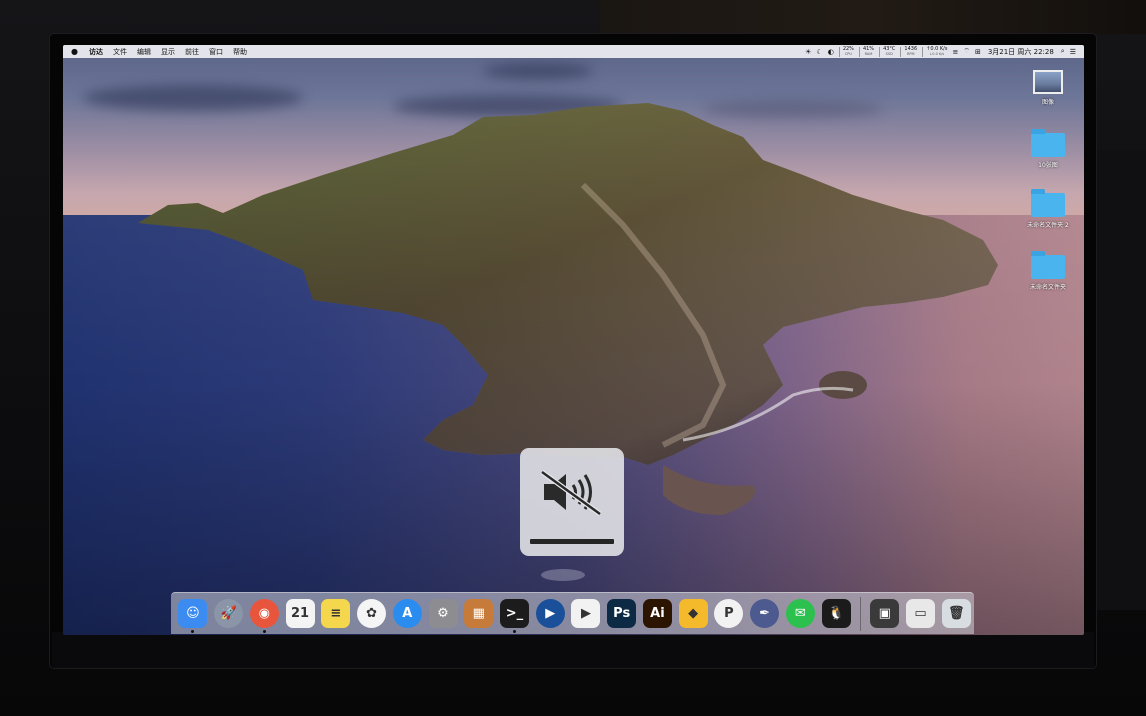 This screenshot has height=716, width=1146. I want to click on dock-item-siri: ◉, so click(264, 614).